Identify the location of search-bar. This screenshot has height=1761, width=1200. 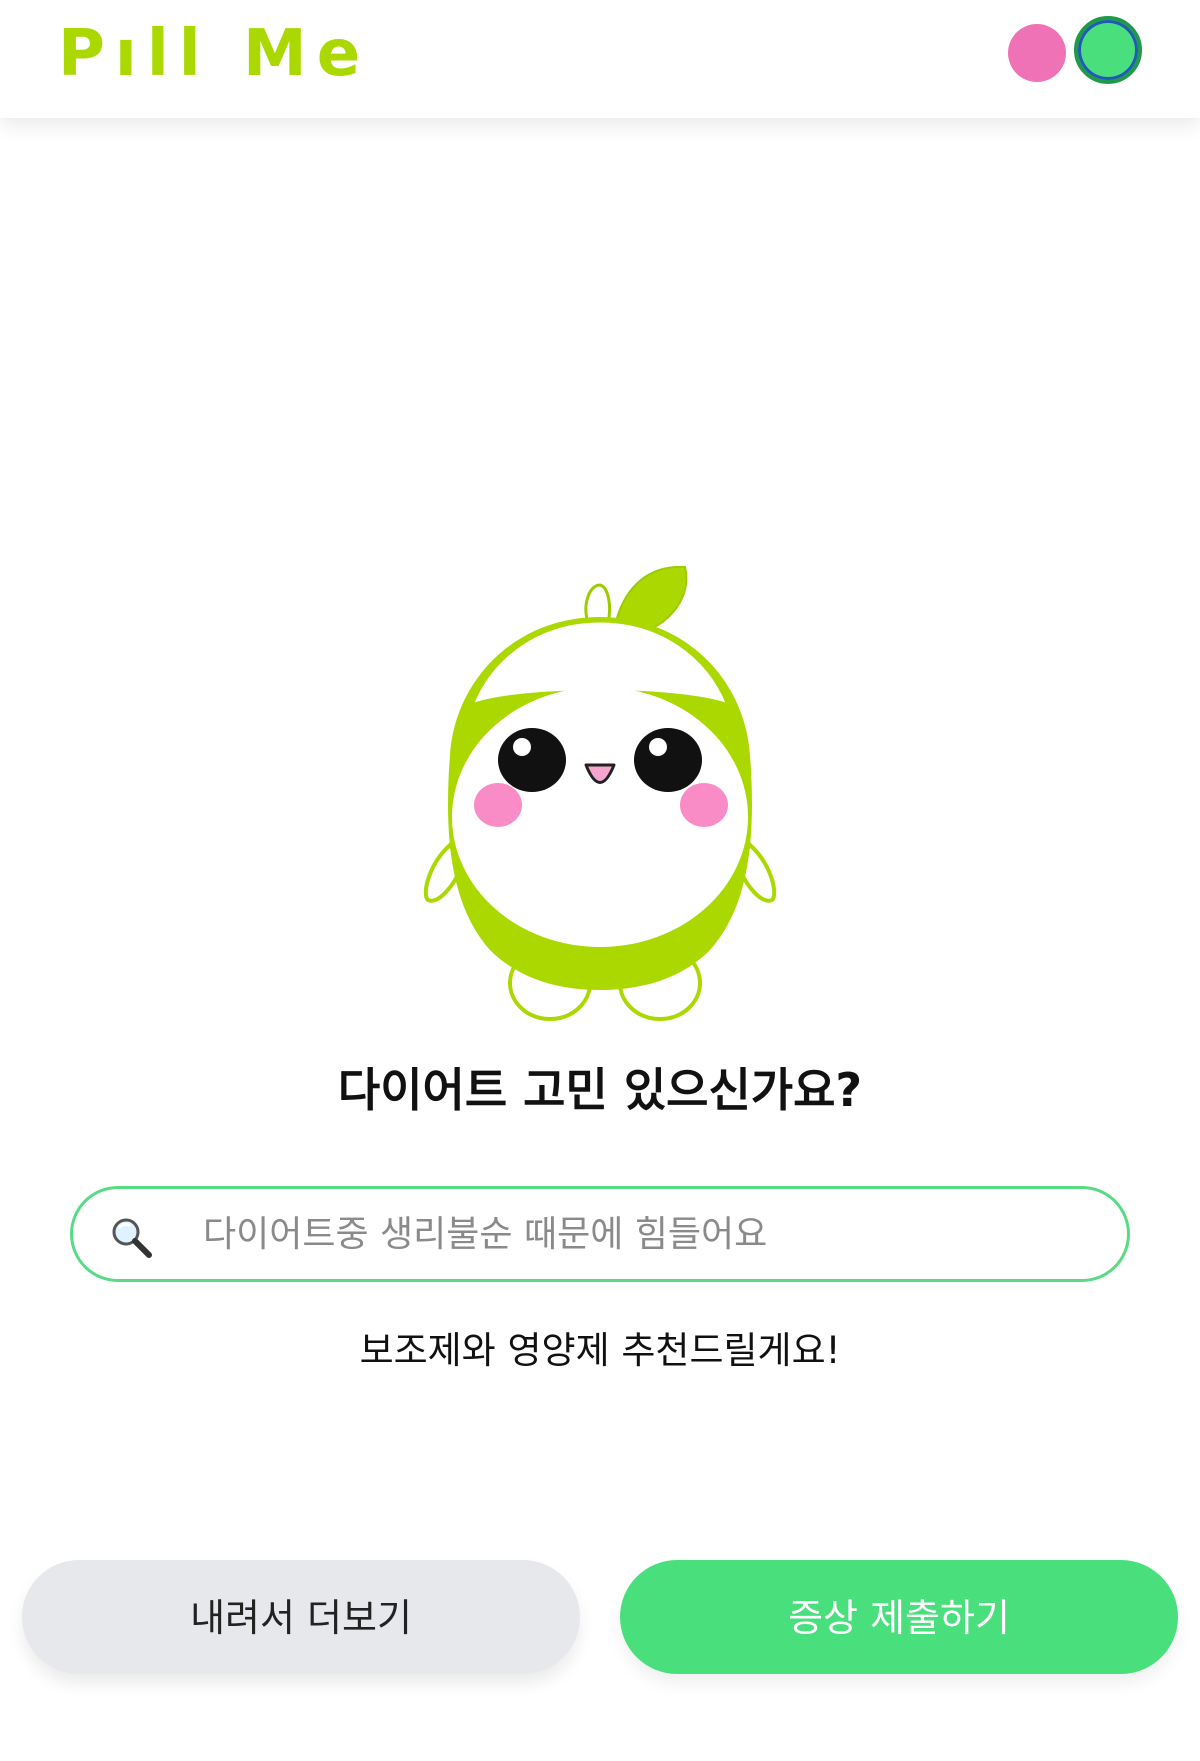
(600, 1234).